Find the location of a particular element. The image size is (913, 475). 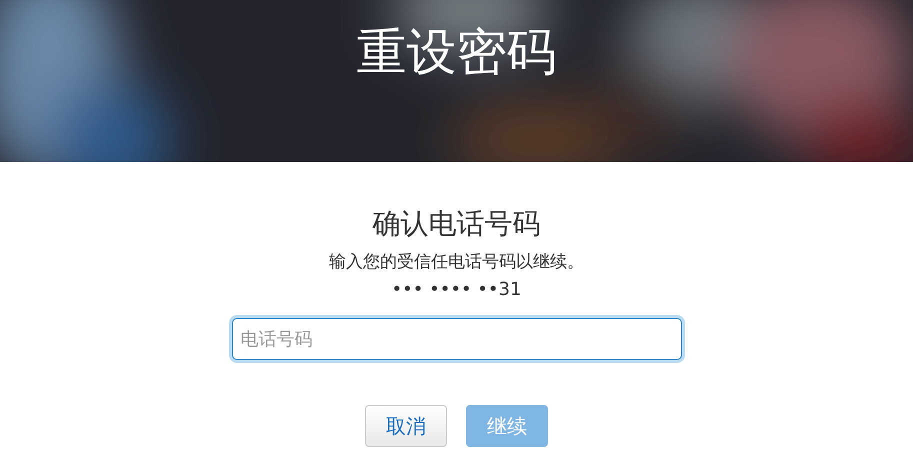

instruction-text: 输入您的受信任电话号码以继续。 is located at coordinates (456, 262).